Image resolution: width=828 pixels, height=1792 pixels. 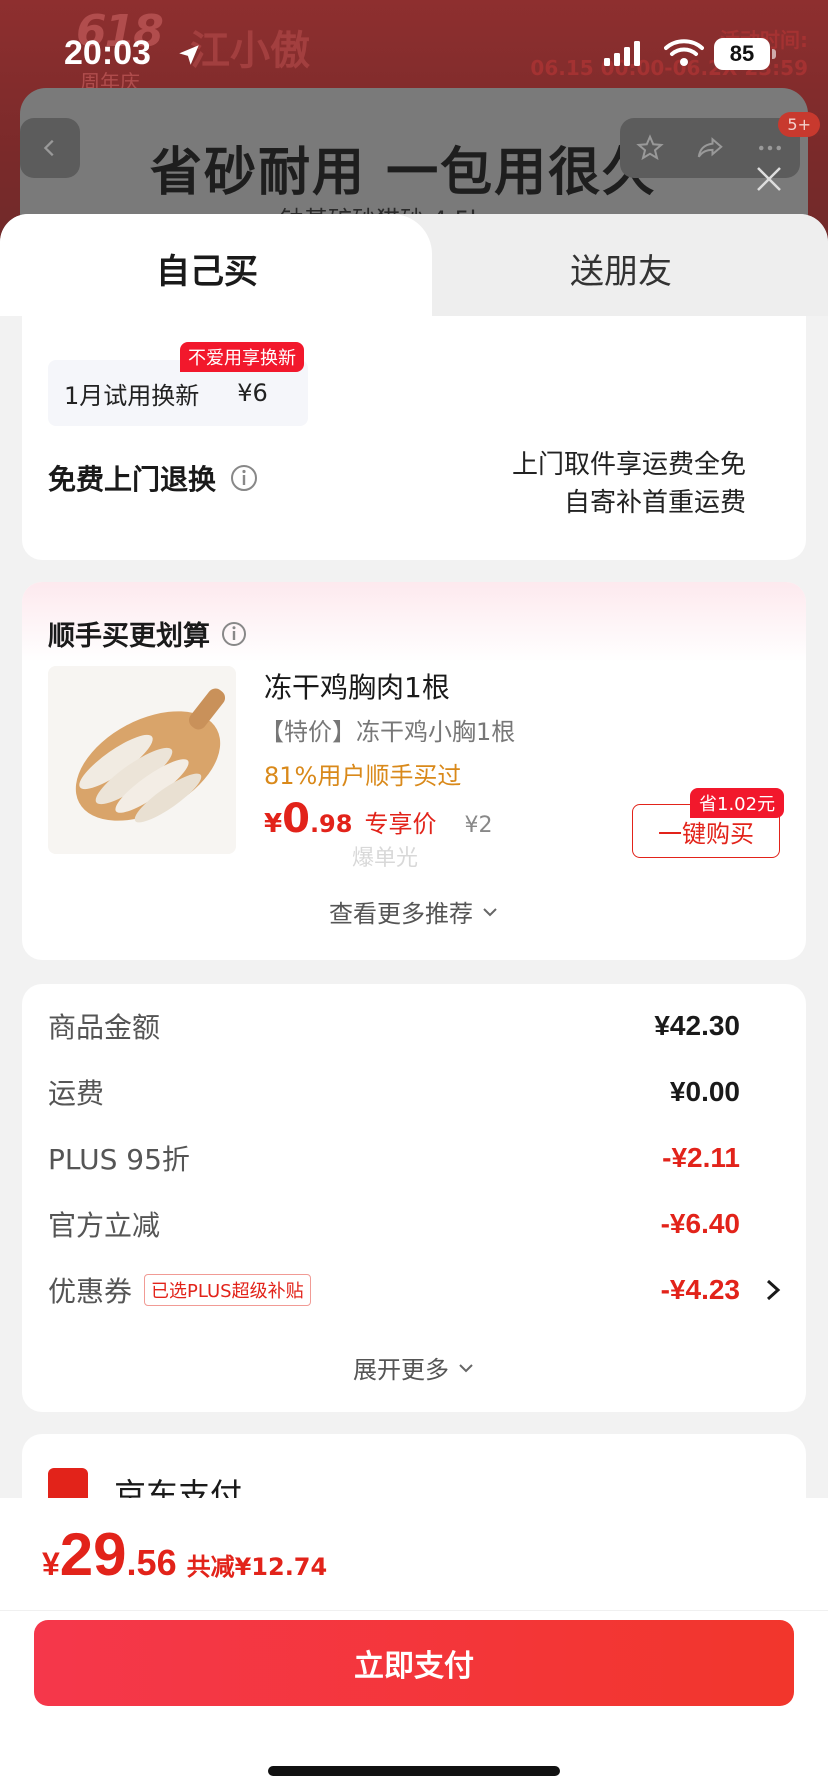 What do you see at coordinates (189, 55) in the screenshot?
I see `location-arrow-icon` at bounding box center [189, 55].